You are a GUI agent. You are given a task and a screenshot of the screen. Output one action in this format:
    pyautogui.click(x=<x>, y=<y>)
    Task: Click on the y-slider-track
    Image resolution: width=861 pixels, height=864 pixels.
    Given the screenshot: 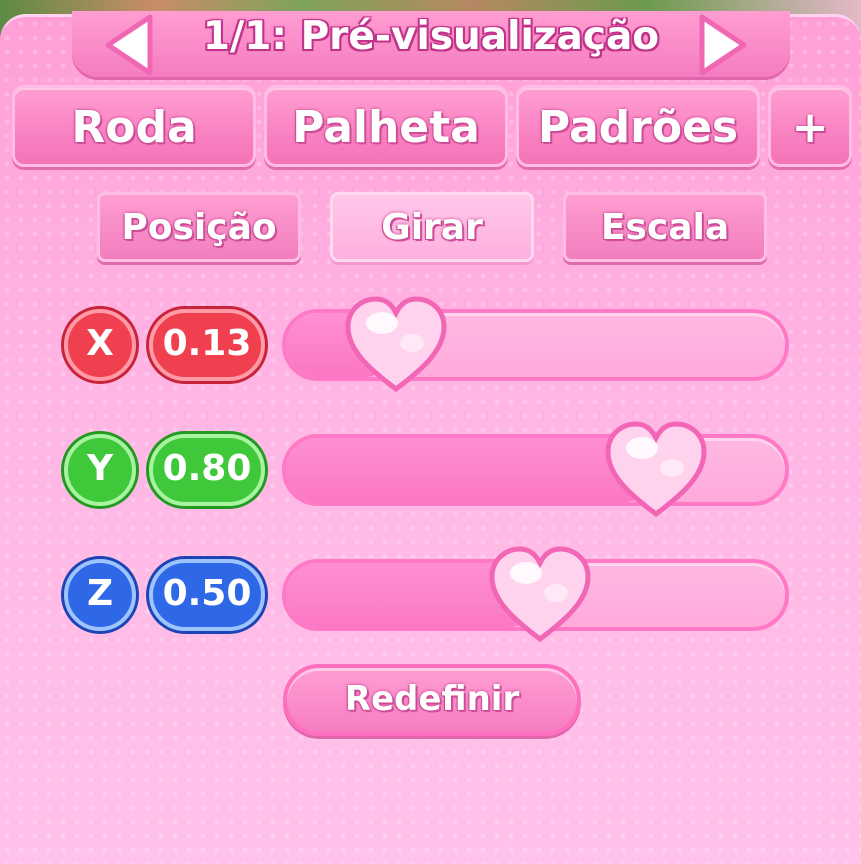 What is the action you would take?
    pyautogui.click(x=535, y=469)
    